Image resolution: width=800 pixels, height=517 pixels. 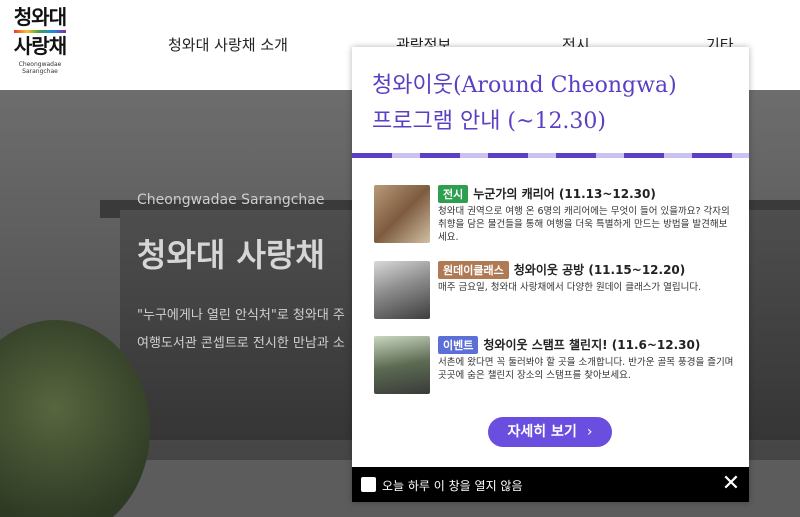 I want to click on more-details-label: 자세히 보기, so click(x=542, y=432).